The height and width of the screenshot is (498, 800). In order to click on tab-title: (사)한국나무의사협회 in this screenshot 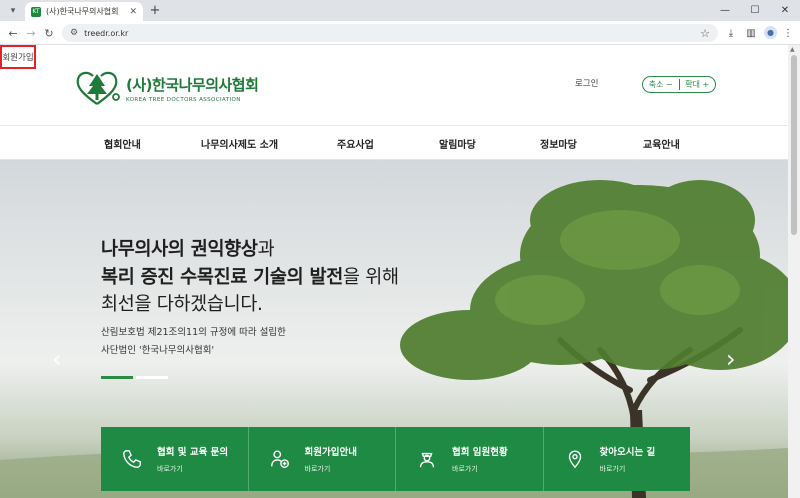, I will do `click(82, 11)`.